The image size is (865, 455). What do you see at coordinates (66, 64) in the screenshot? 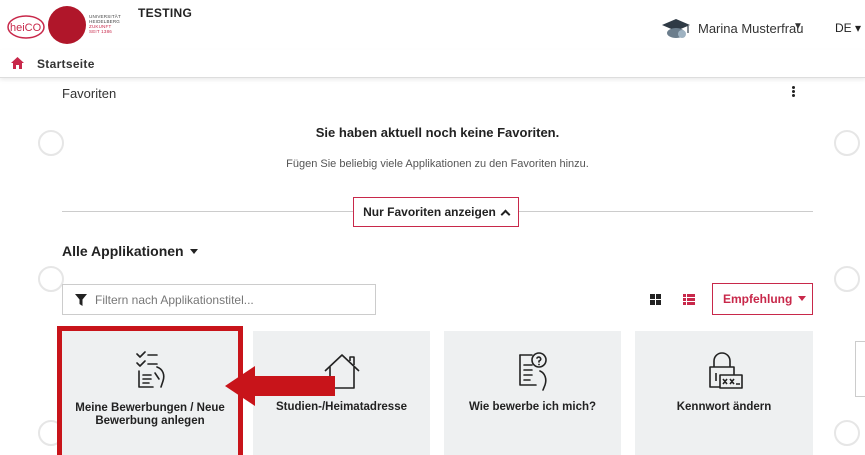
I see `breadcrumb-home-link: Startseite` at bounding box center [66, 64].